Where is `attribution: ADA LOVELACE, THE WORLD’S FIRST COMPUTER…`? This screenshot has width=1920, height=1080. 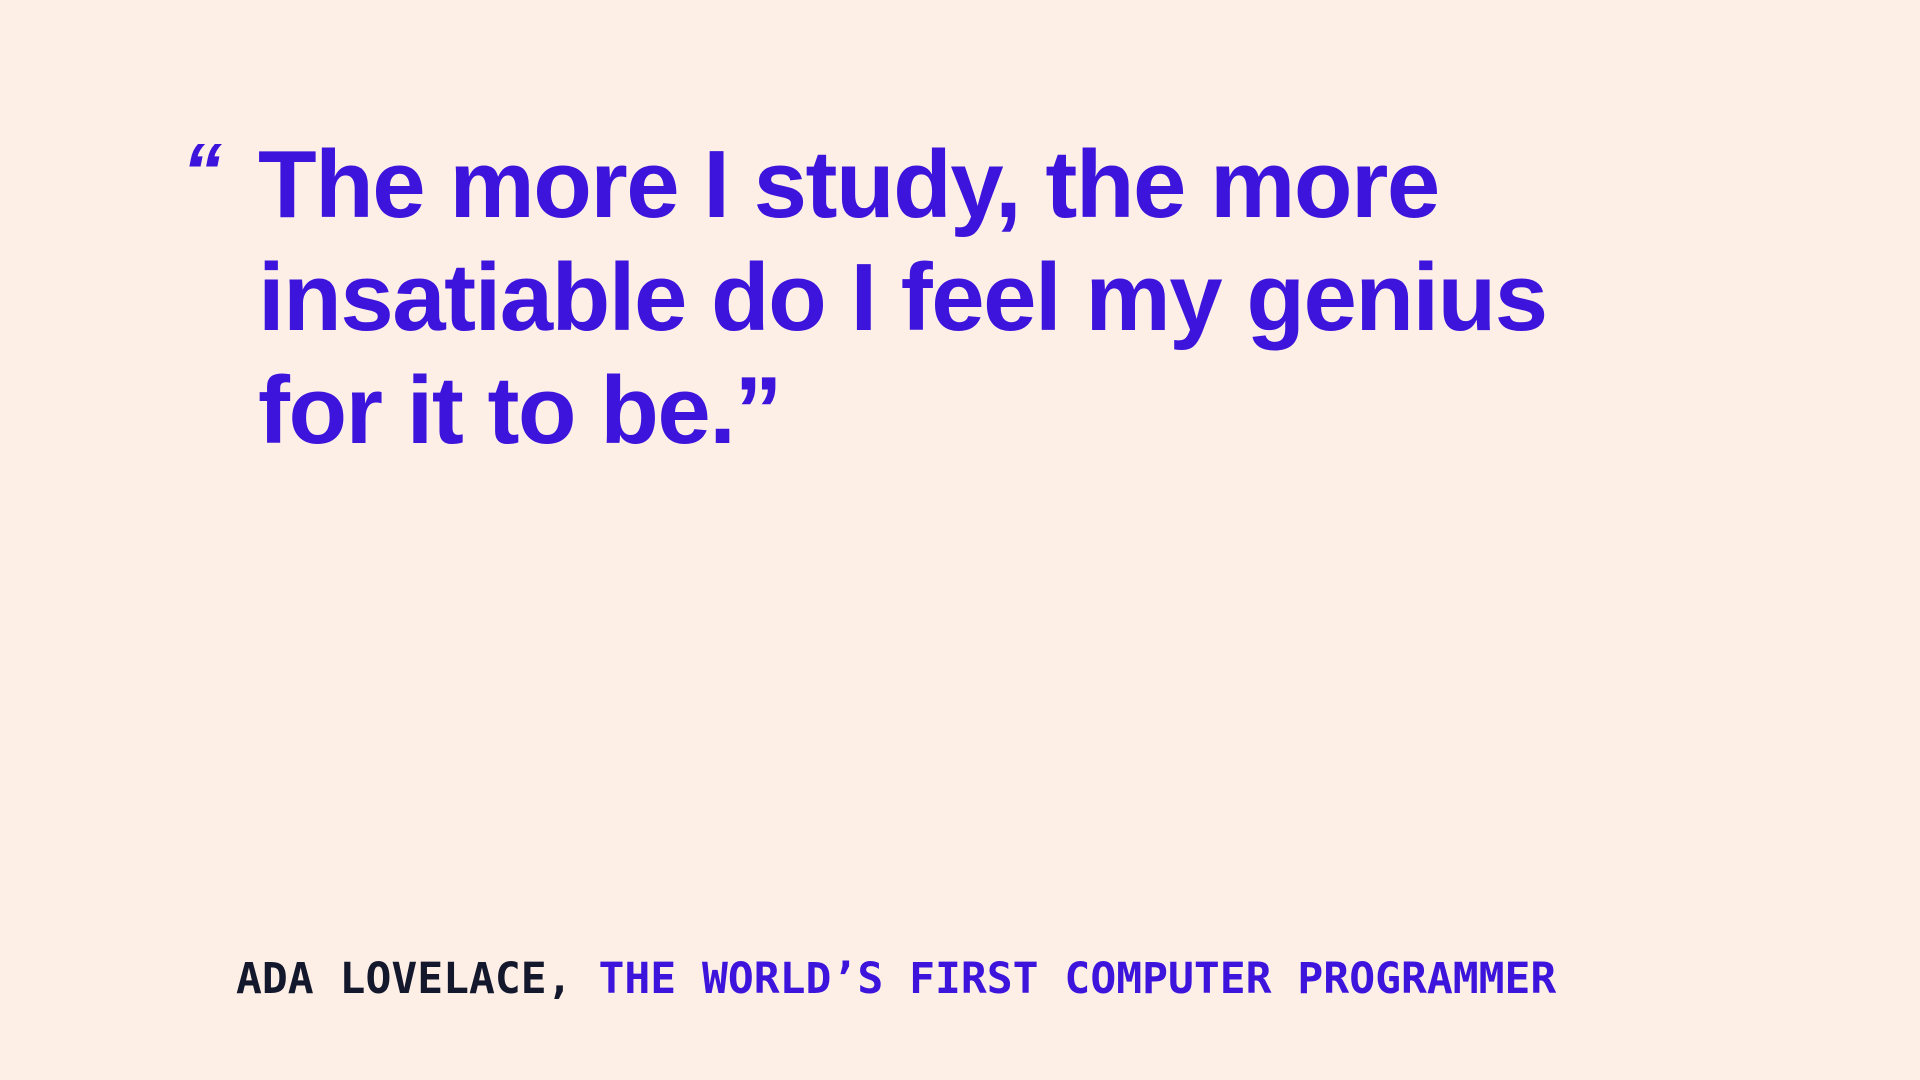 attribution: ADA LOVELACE, THE WORLD’S FIRST COMPUTER… is located at coordinates (896, 979).